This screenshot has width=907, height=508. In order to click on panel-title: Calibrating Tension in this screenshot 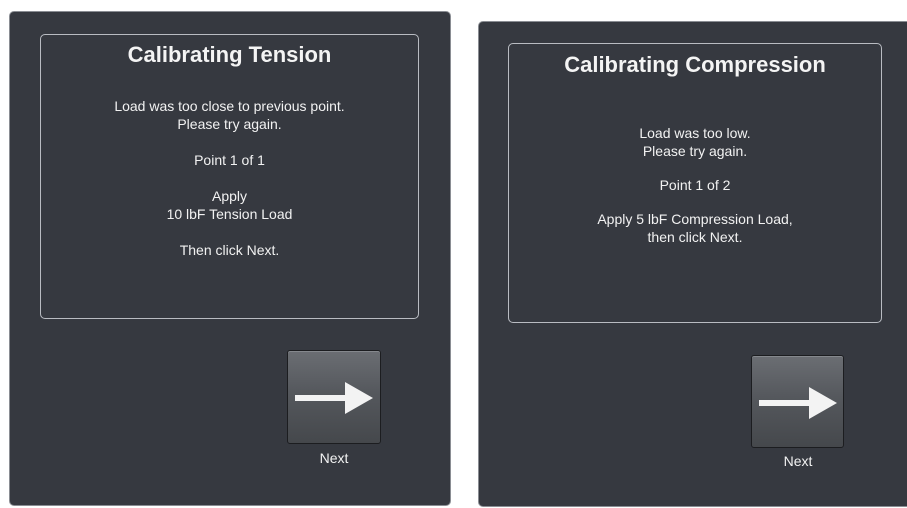, I will do `click(229, 54)`.